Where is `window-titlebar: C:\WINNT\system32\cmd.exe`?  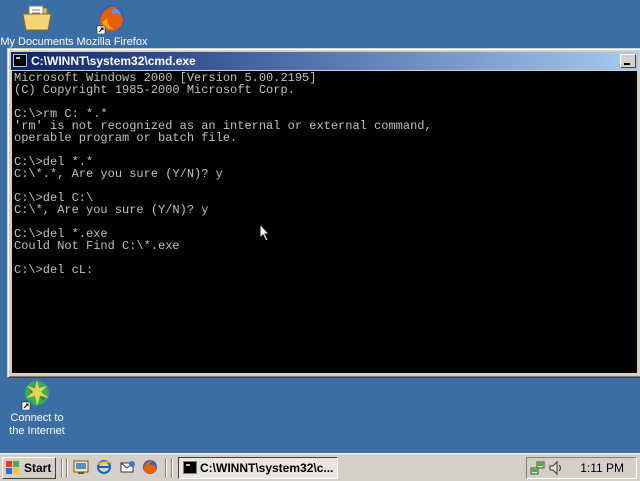 window-titlebar: C:\WINNT\system32\cmd.exe is located at coordinates (324, 61).